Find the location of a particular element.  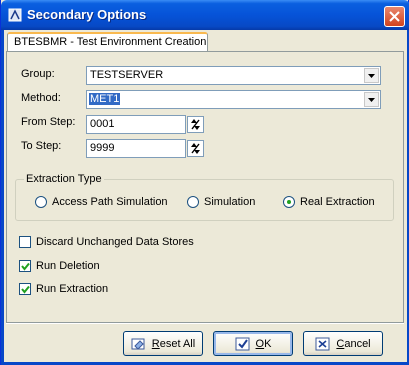

method-dropdown-button is located at coordinates (371, 99).